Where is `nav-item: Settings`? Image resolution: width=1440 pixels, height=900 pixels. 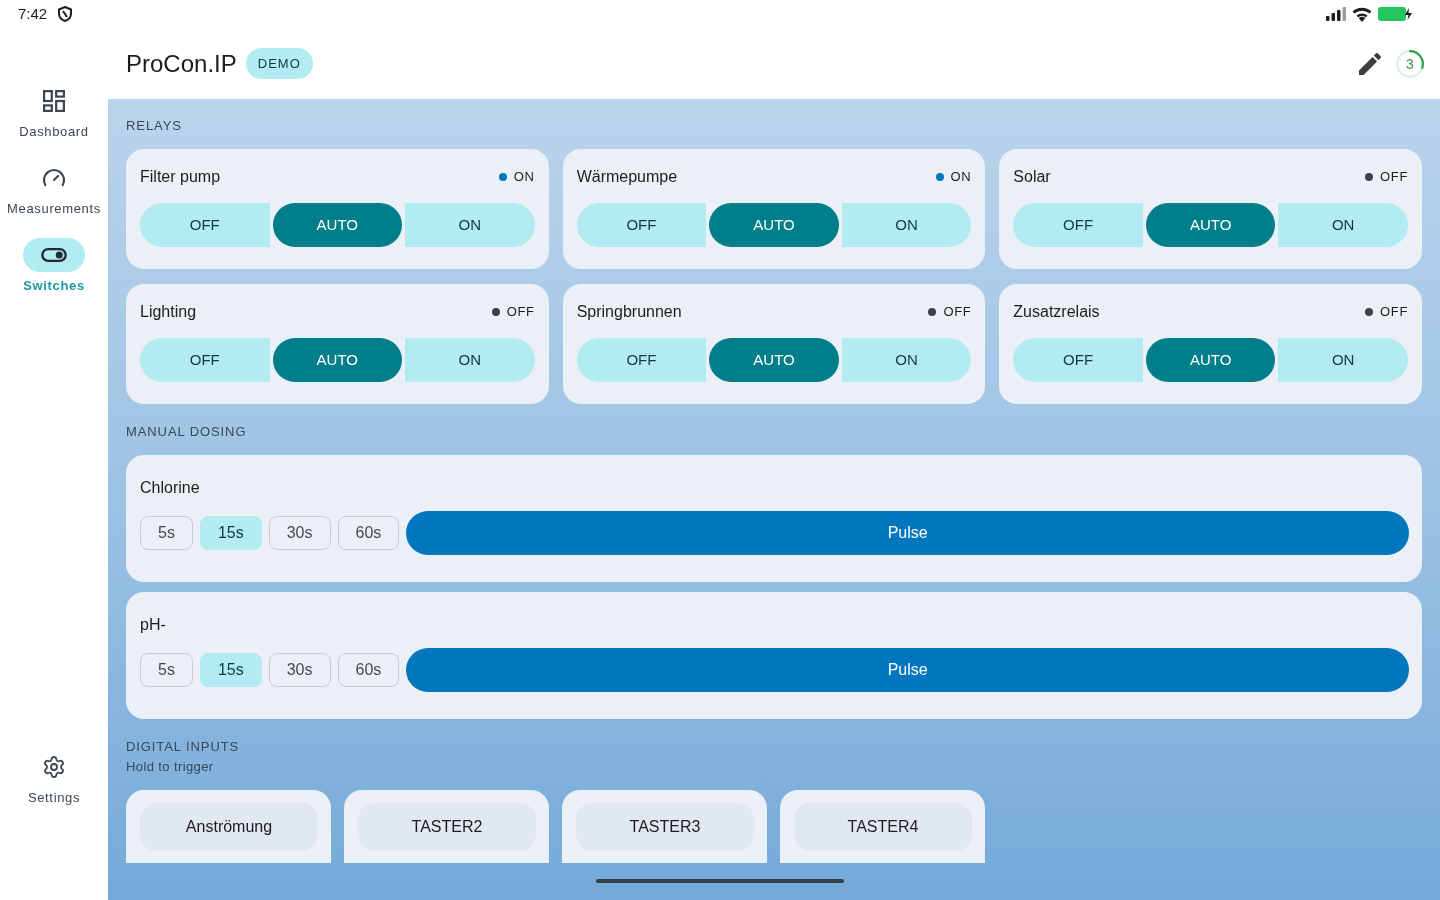
nav-item: Settings is located at coordinates (54, 778).